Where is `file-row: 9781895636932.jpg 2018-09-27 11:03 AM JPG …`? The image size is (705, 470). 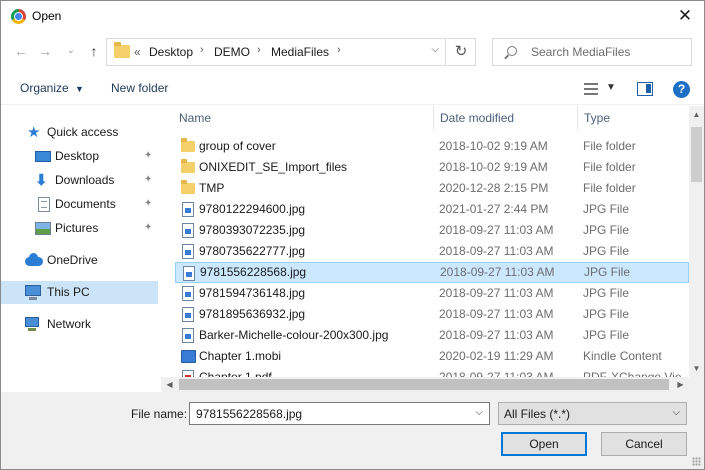 file-row: 9781895636932.jpg 2018-09-27 11:03 AM JPG … is located at coordinates (432, 314).